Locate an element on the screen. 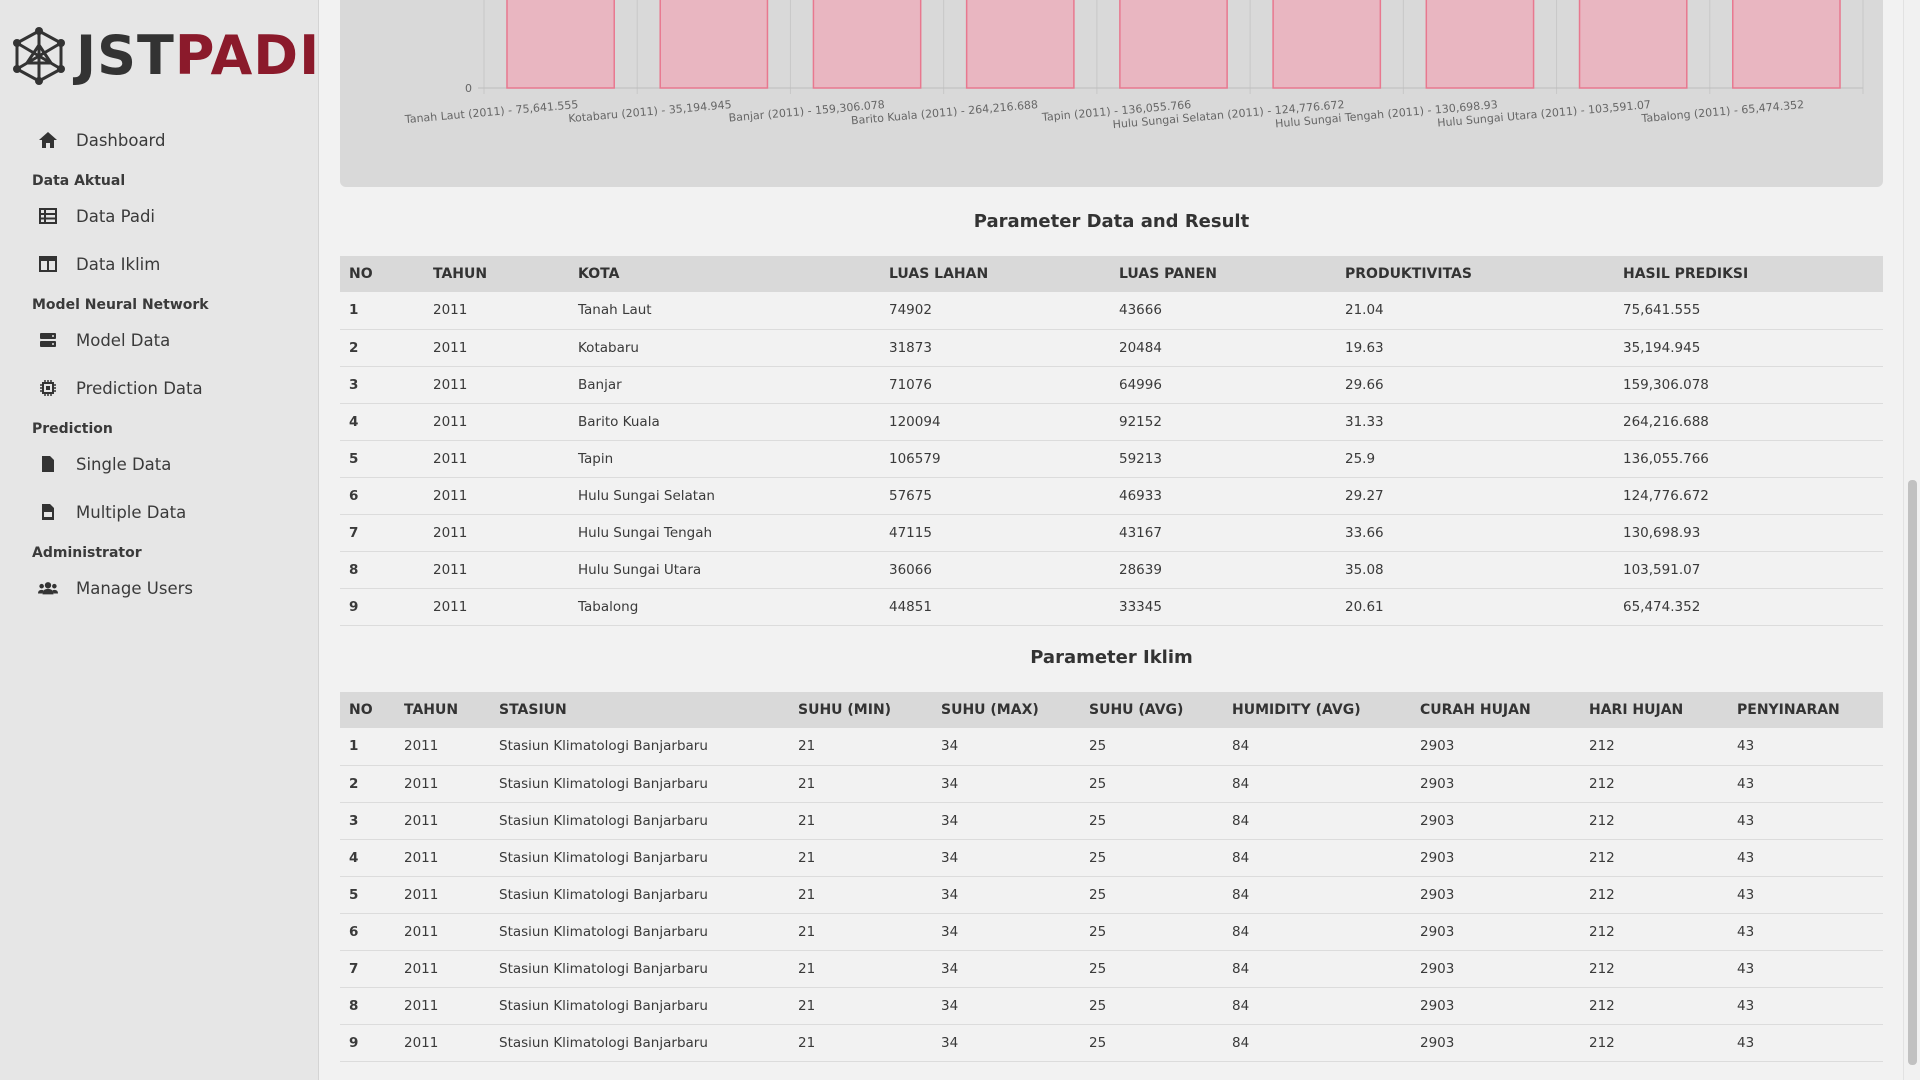 The width and height of the screenshot is (1920, 1080). table-cell: 43 is located at coordinates (1805, 821).